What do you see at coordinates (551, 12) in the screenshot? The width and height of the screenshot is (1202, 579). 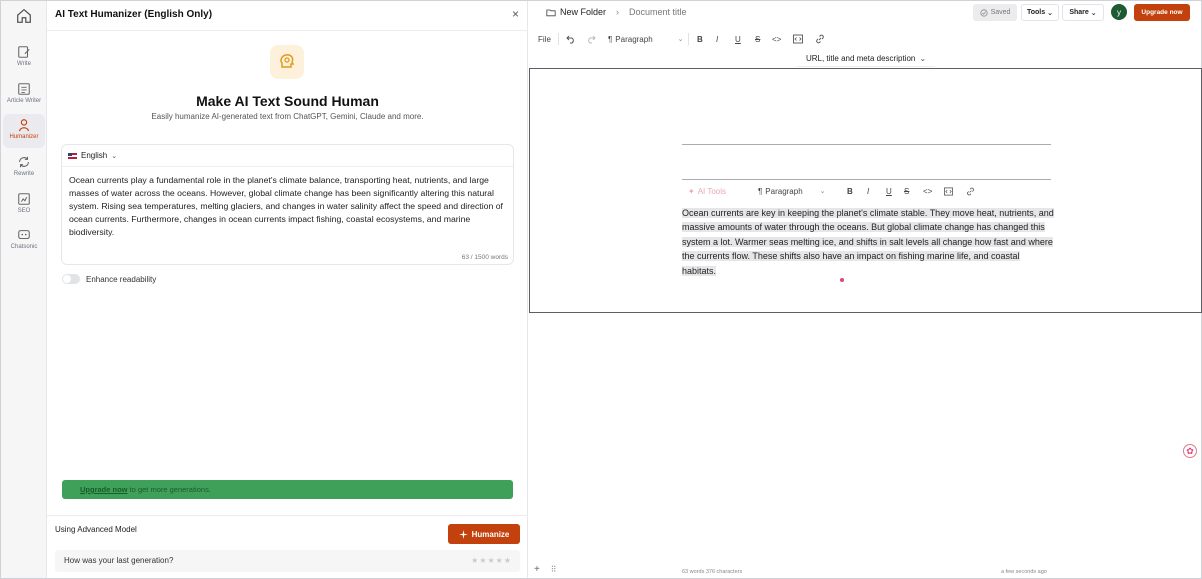 I see `folder-icon` at bounding box center [551, 12].